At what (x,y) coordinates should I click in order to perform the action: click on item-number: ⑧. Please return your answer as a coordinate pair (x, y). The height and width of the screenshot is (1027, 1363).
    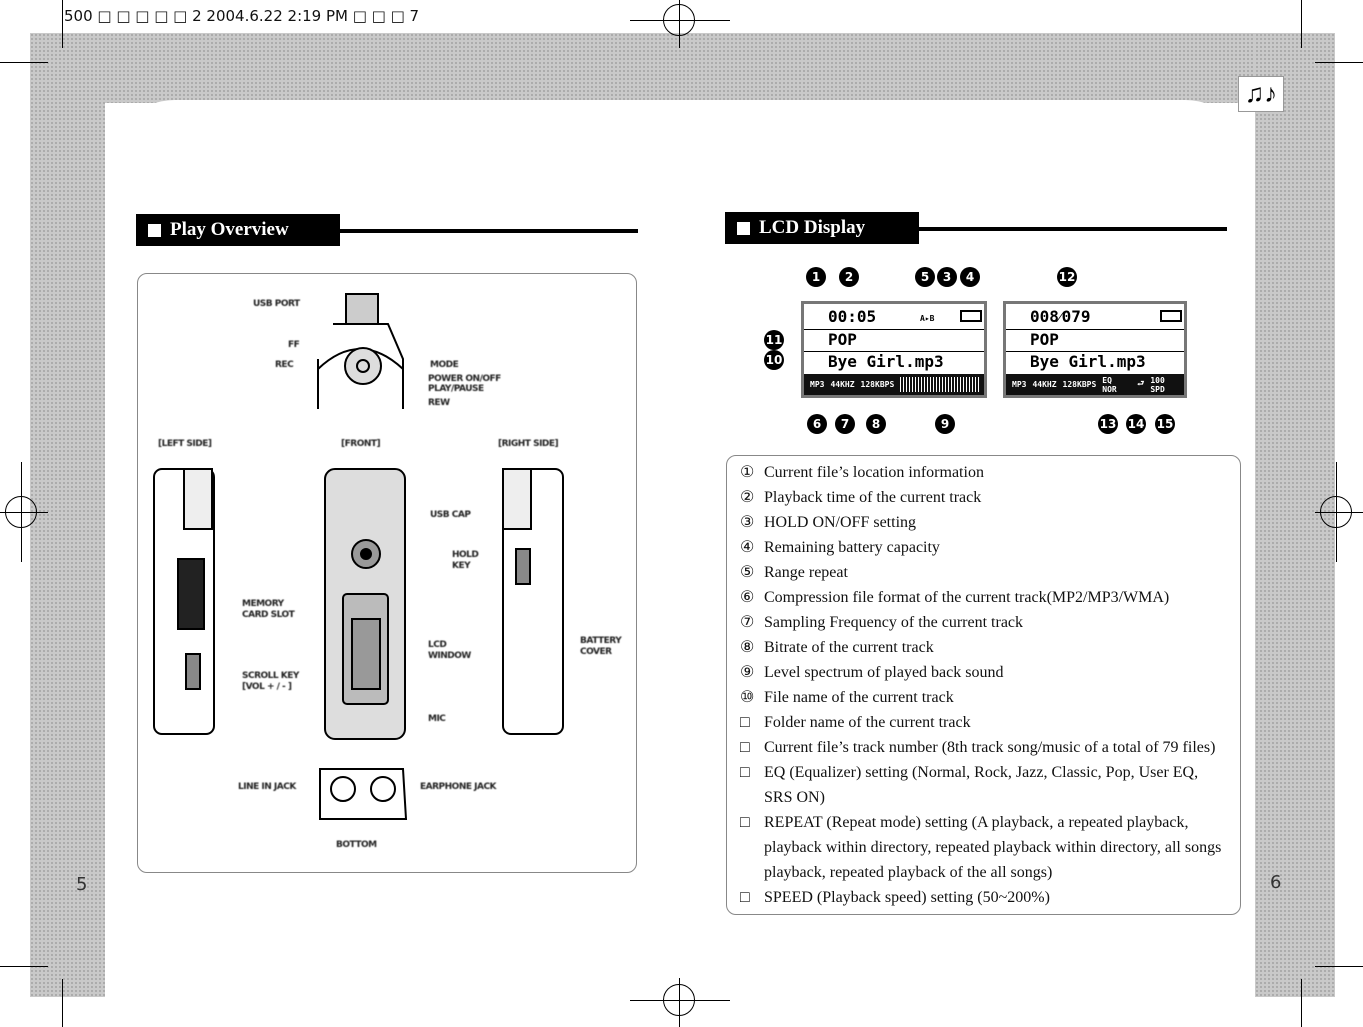
    Looking at the image, I should click on (747, 647).